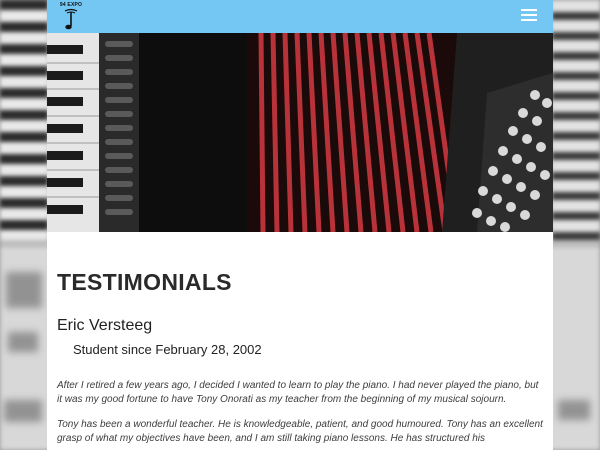 The height and width of the screenshot is (450, 600). I want to click on testimonial-since: Student since February 28, 2002, so click(167, 349).